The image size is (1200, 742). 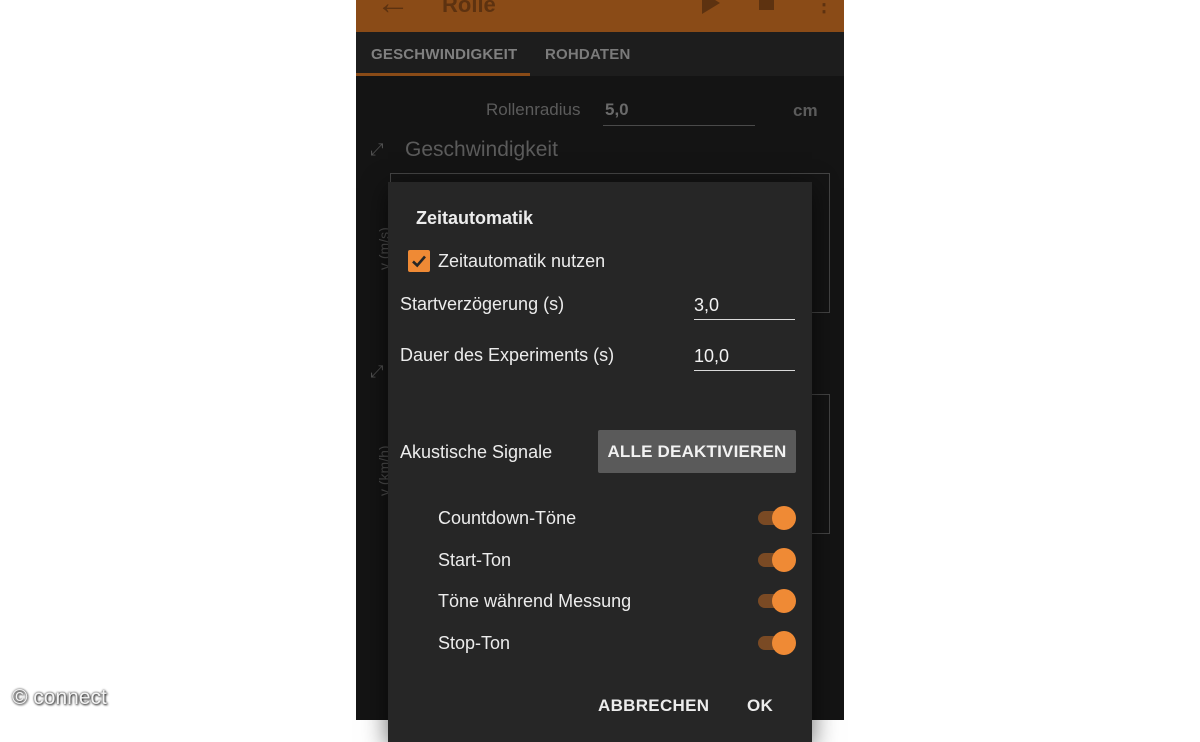 I want to click on radius-unit: cm, so click(x=805, y=110).